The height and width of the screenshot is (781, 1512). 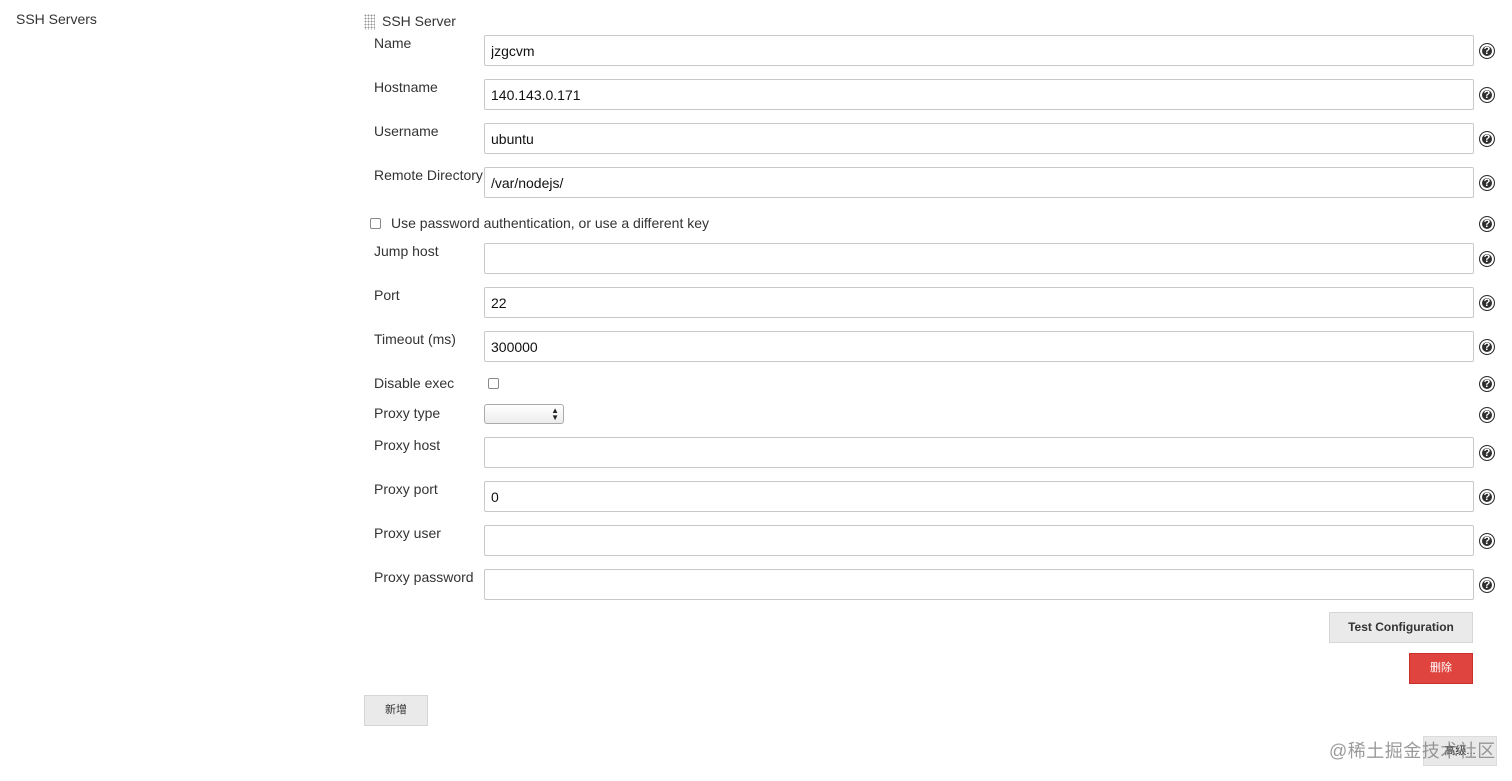 What do you see at coordinates (396, 710) in the screenshot?
I see `add-button: 新增` at bounding box center [396, 710].